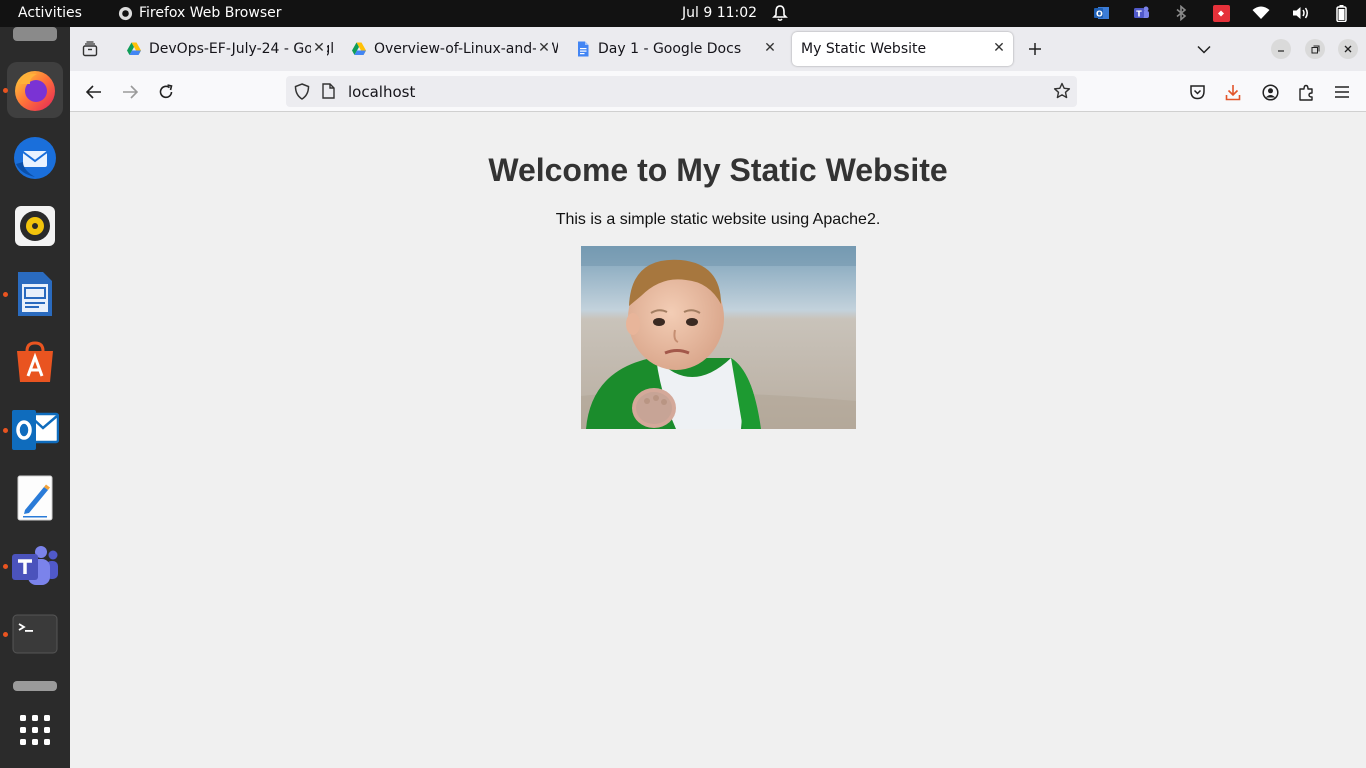 The image size is (1366, 768). Describe the element at coordinates (35, 397) in the screenshot. I see `ubuntu-dock` at that location.